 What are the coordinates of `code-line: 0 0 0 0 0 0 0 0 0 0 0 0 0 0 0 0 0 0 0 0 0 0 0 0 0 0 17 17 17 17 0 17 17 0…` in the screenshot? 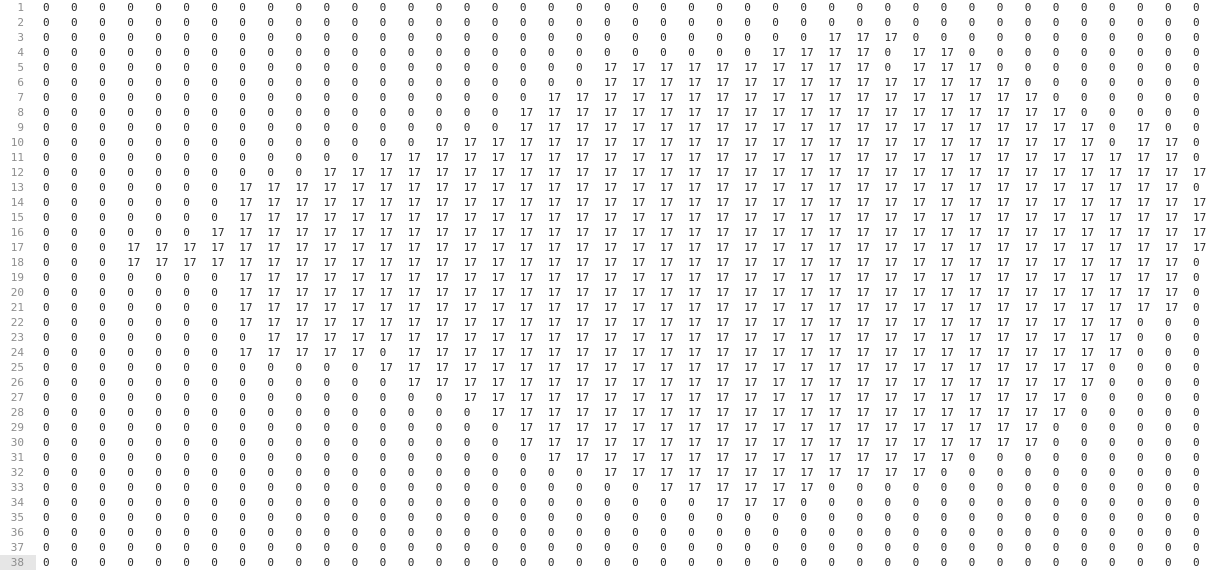 It's located at (624, 52).